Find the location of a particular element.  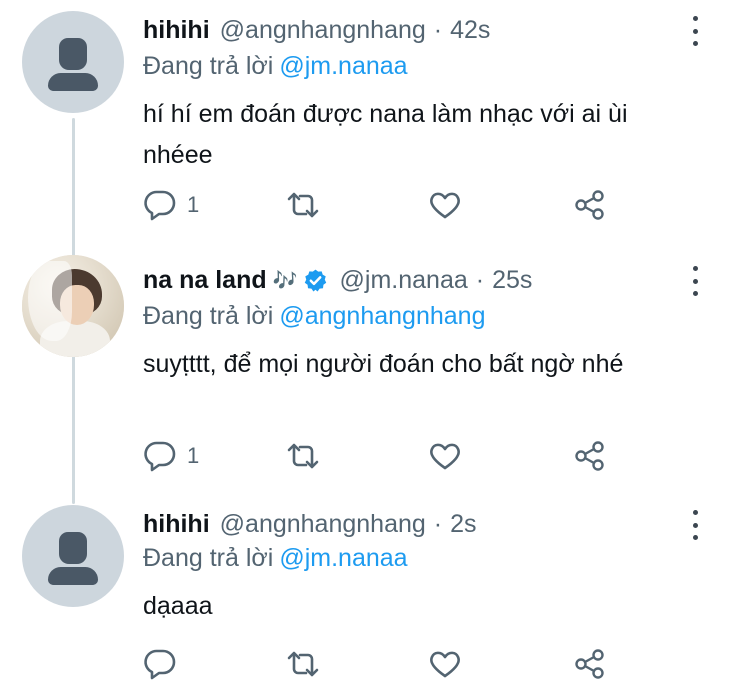

timestamp: 25s is located at coordinates (512, 280).